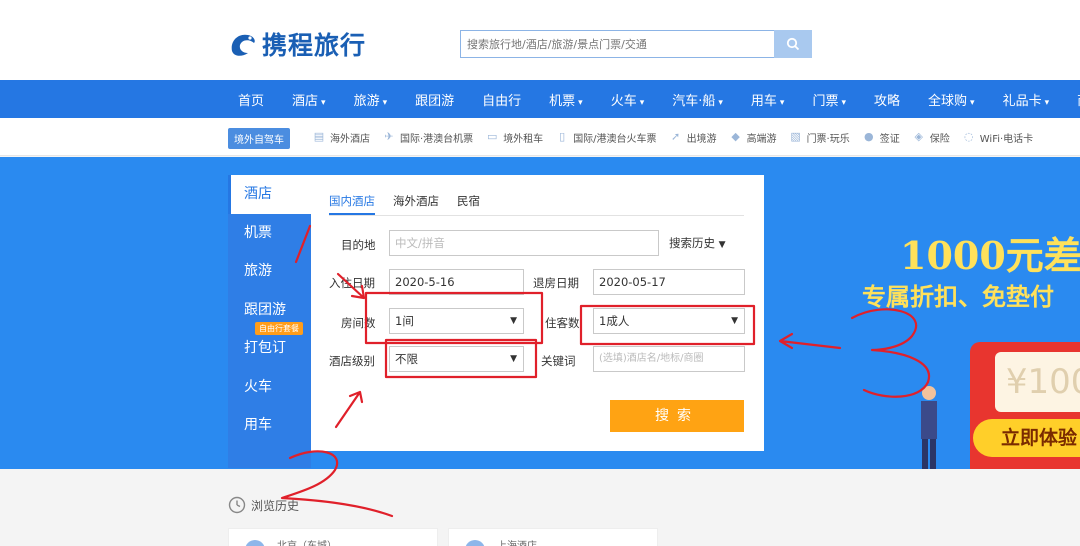  What do you see at coordinates (523, 139) in the screenshot?
I see `sub-nav-item-label: 境外租车` at bounding box center [523, 139].